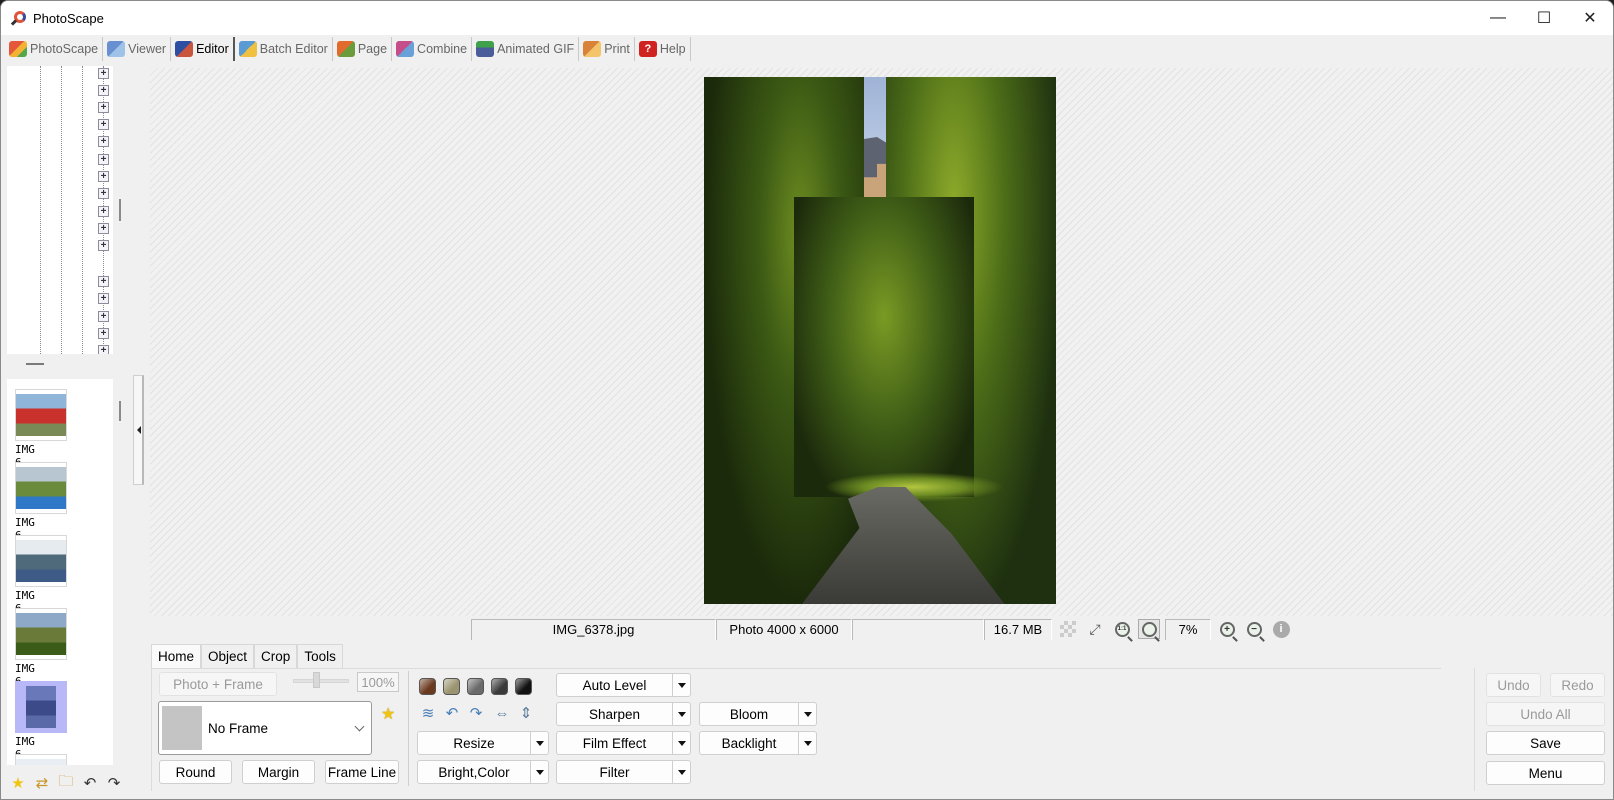  Describe the element at coordinates (228, 656) in the screenshot. I see `tool-tab-object: Object` at that location.